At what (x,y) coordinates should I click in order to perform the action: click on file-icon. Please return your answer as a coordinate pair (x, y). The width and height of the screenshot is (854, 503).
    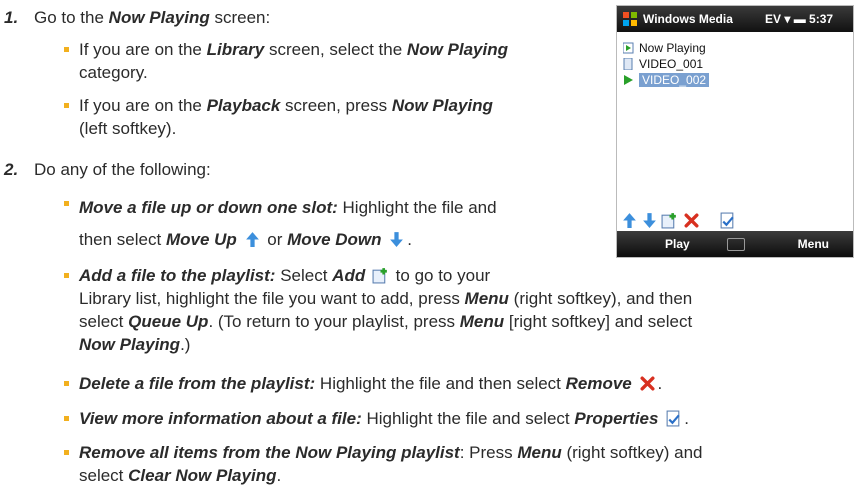
    Looking at the image, I should click on (628, 64).